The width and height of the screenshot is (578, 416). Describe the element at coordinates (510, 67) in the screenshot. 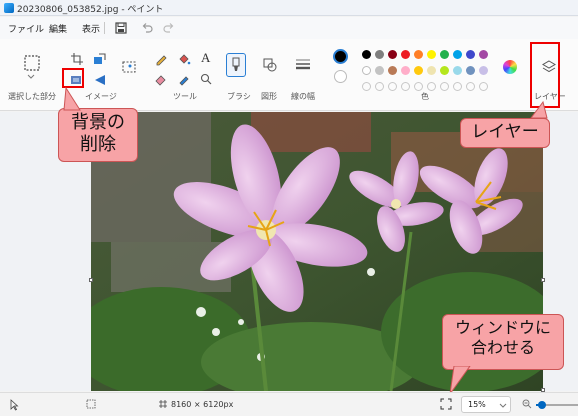

I see `edit-colors-icon` at that location.